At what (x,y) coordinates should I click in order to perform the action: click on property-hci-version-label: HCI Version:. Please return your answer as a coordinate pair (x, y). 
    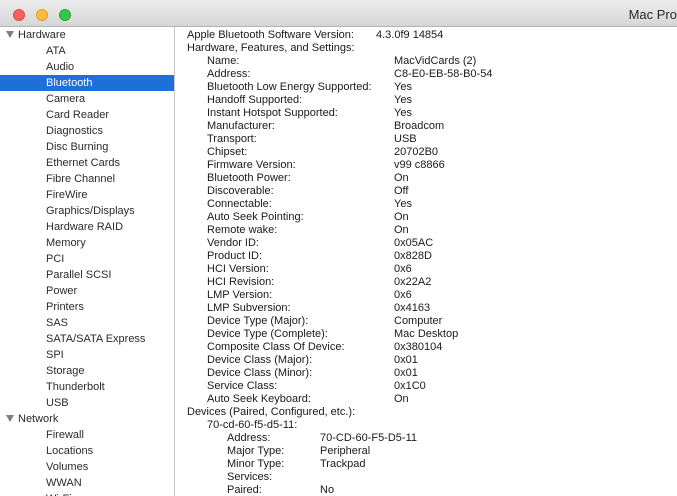
    Looking at the image, I should click on (238, 269).